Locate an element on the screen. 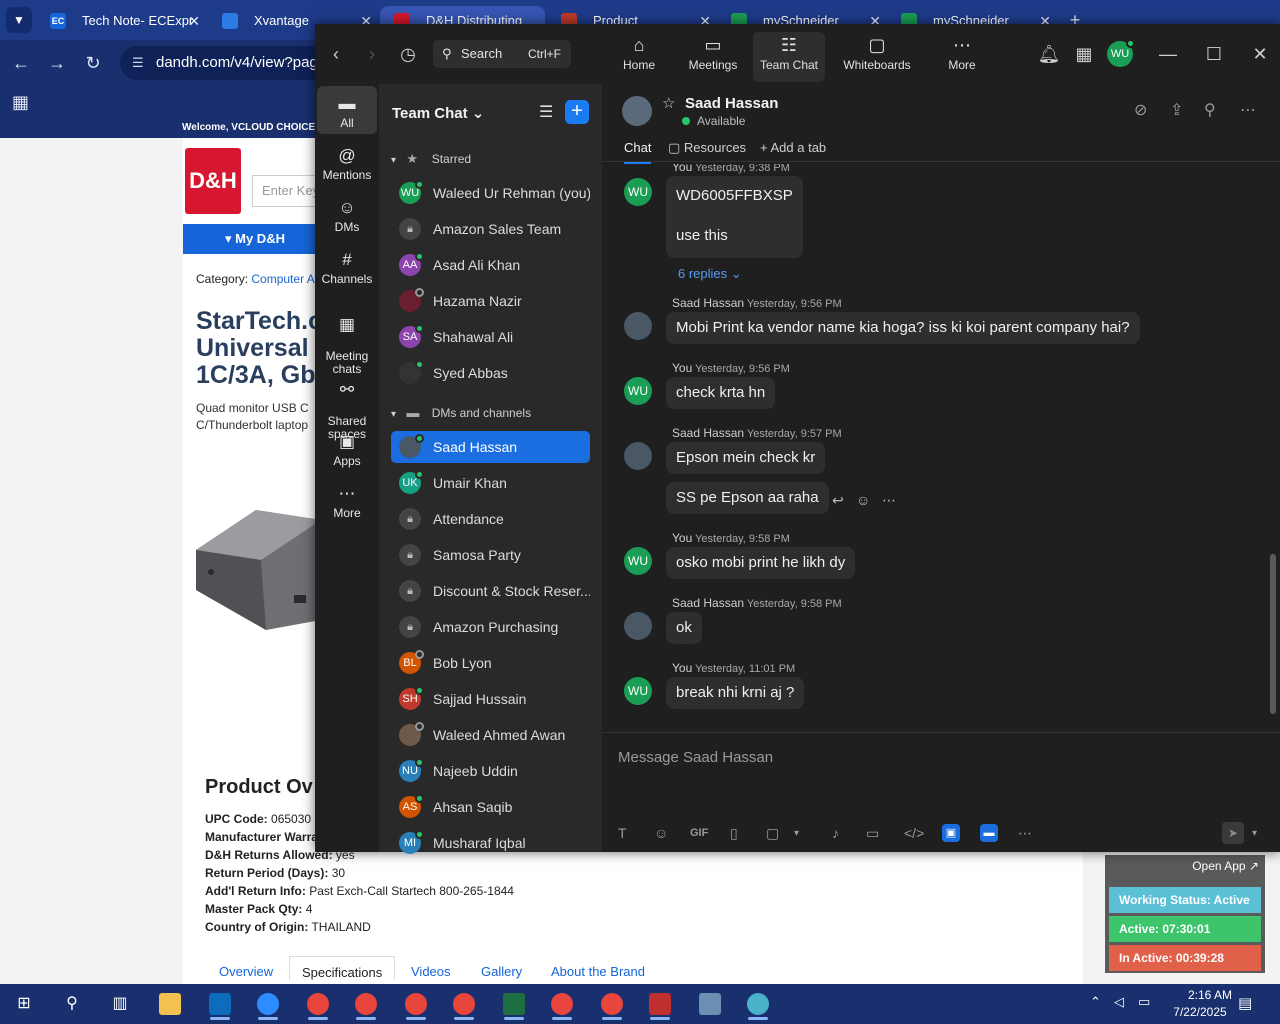 This screenshot has width=1280, height=1024. emoji-icon: ☺ is located at coordinates (863, 500).